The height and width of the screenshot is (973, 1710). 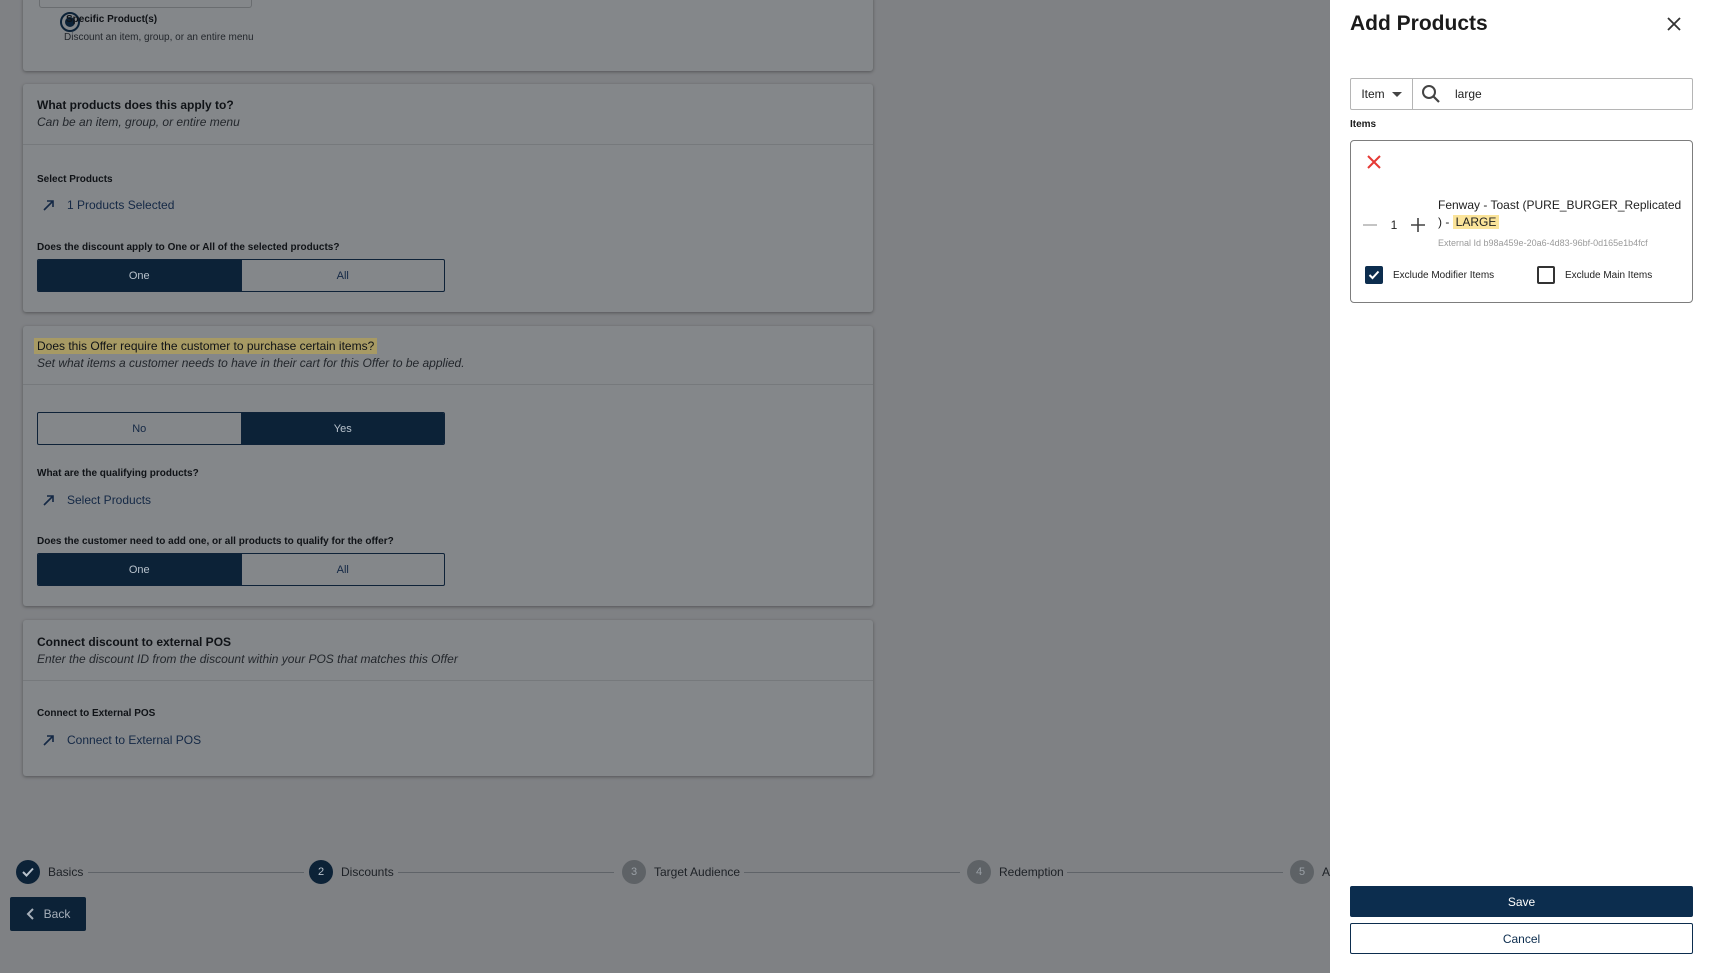 I want to click on select-qualifying-products-link: Select Products, so click(x=96, y=500).